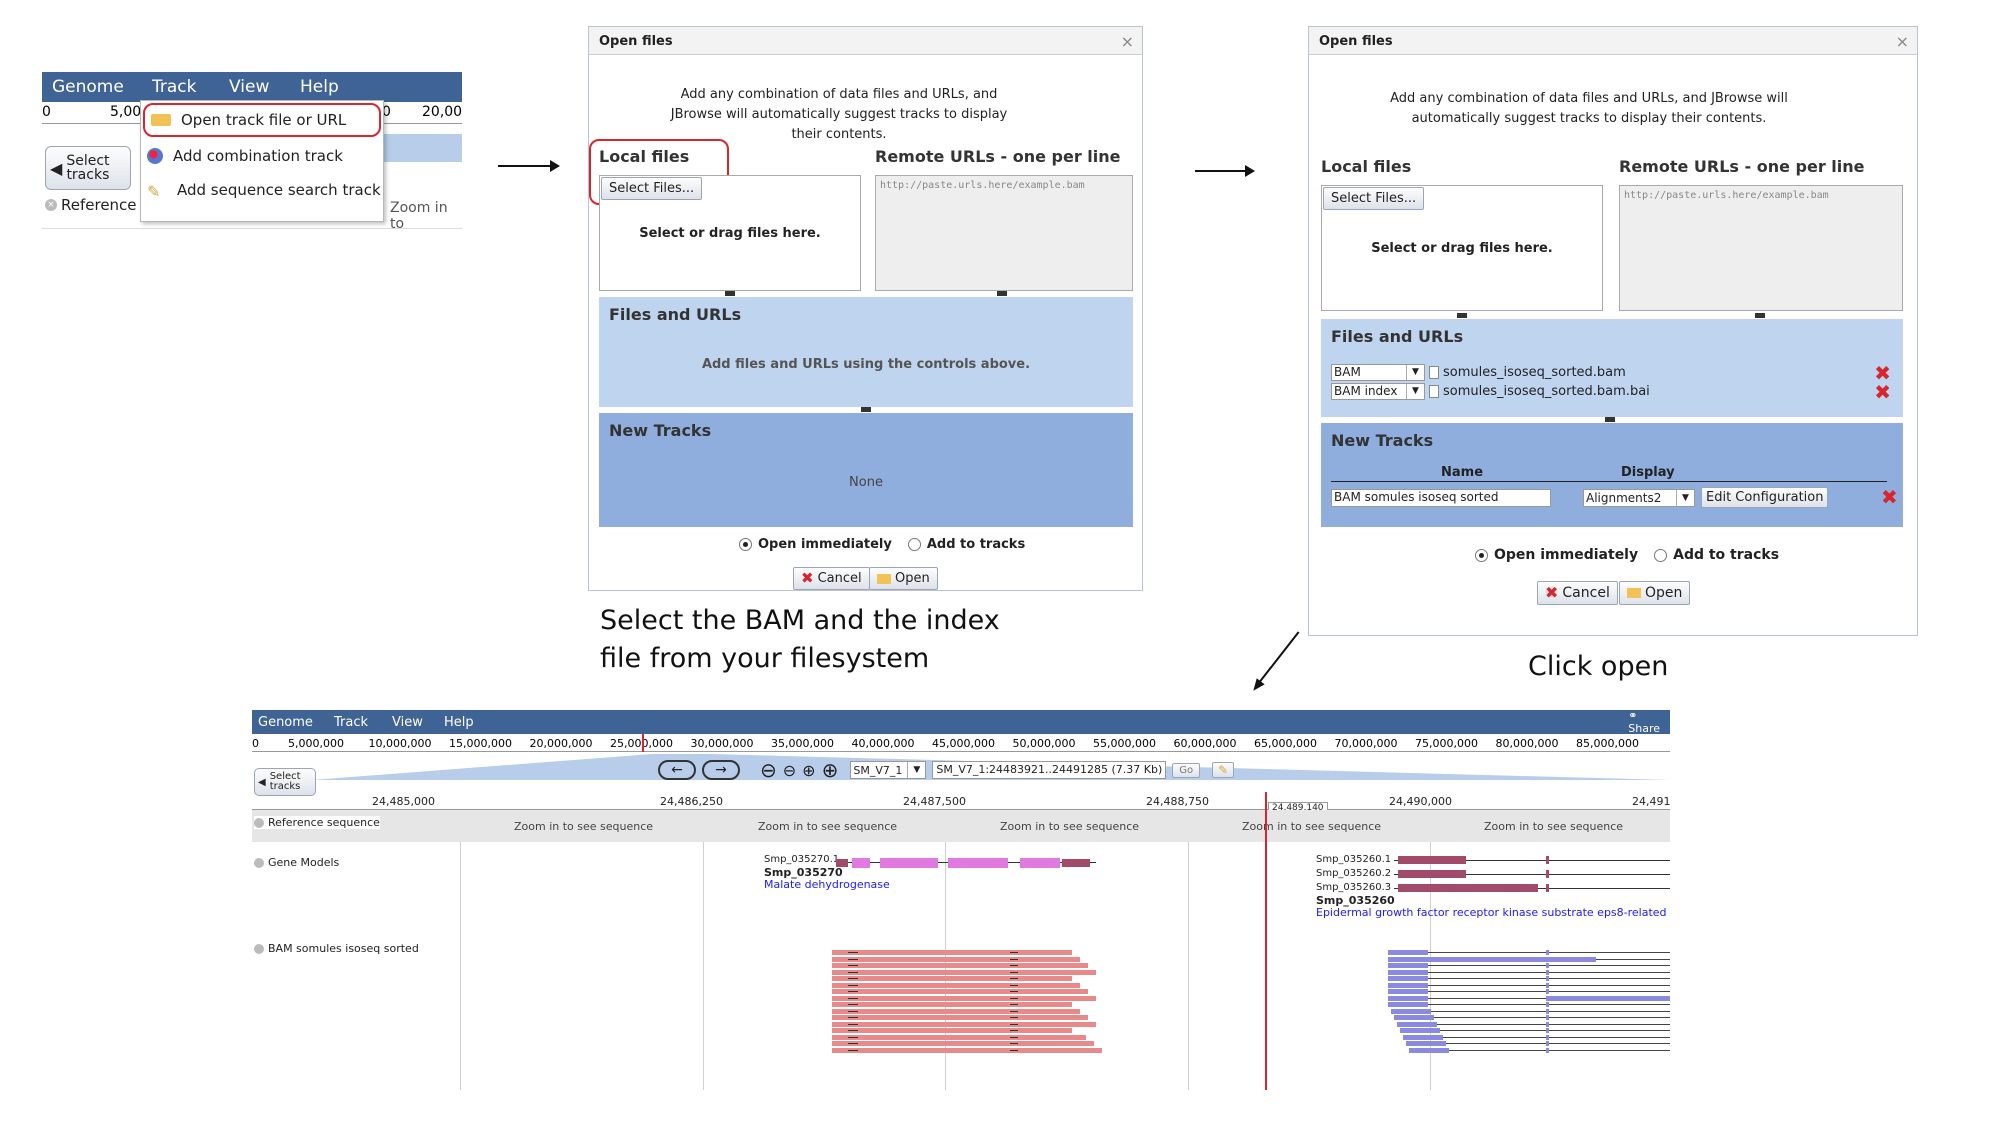  Describe the element at coordinates (262, 190) in the screenshot. I see `menu-item-add-sequence-search-track: ✎ Add sequence search track` at that location.